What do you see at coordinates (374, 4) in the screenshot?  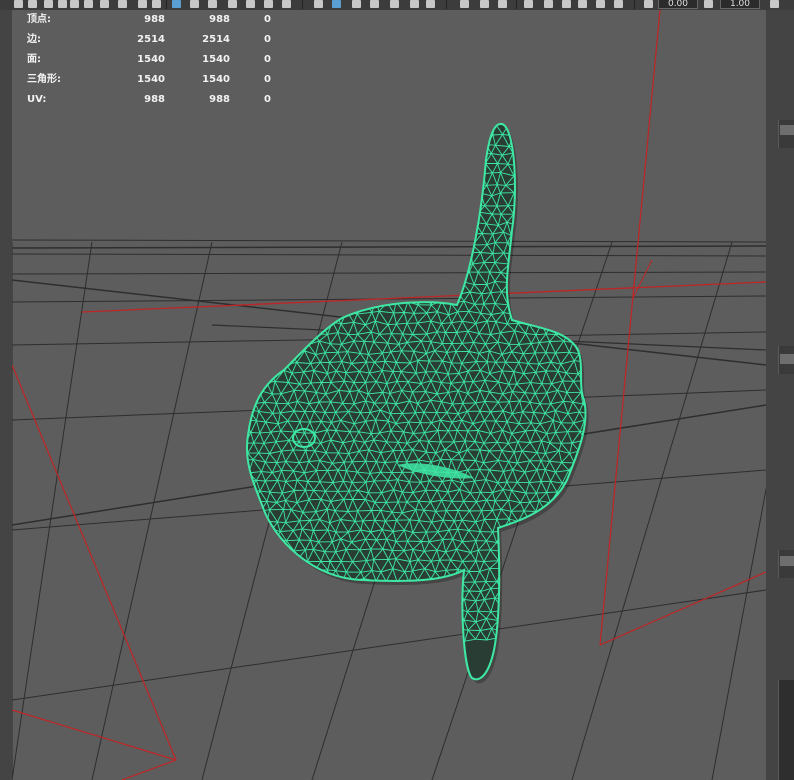 I see `wireframe-on-shaded-icon` at bounding box center [374, 4].